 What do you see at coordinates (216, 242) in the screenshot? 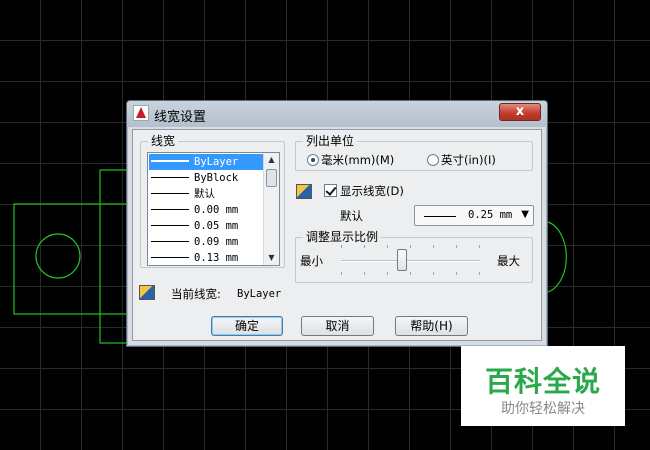
I see `list-item-label: 0.09 mm` at bounding box center [216, 242].